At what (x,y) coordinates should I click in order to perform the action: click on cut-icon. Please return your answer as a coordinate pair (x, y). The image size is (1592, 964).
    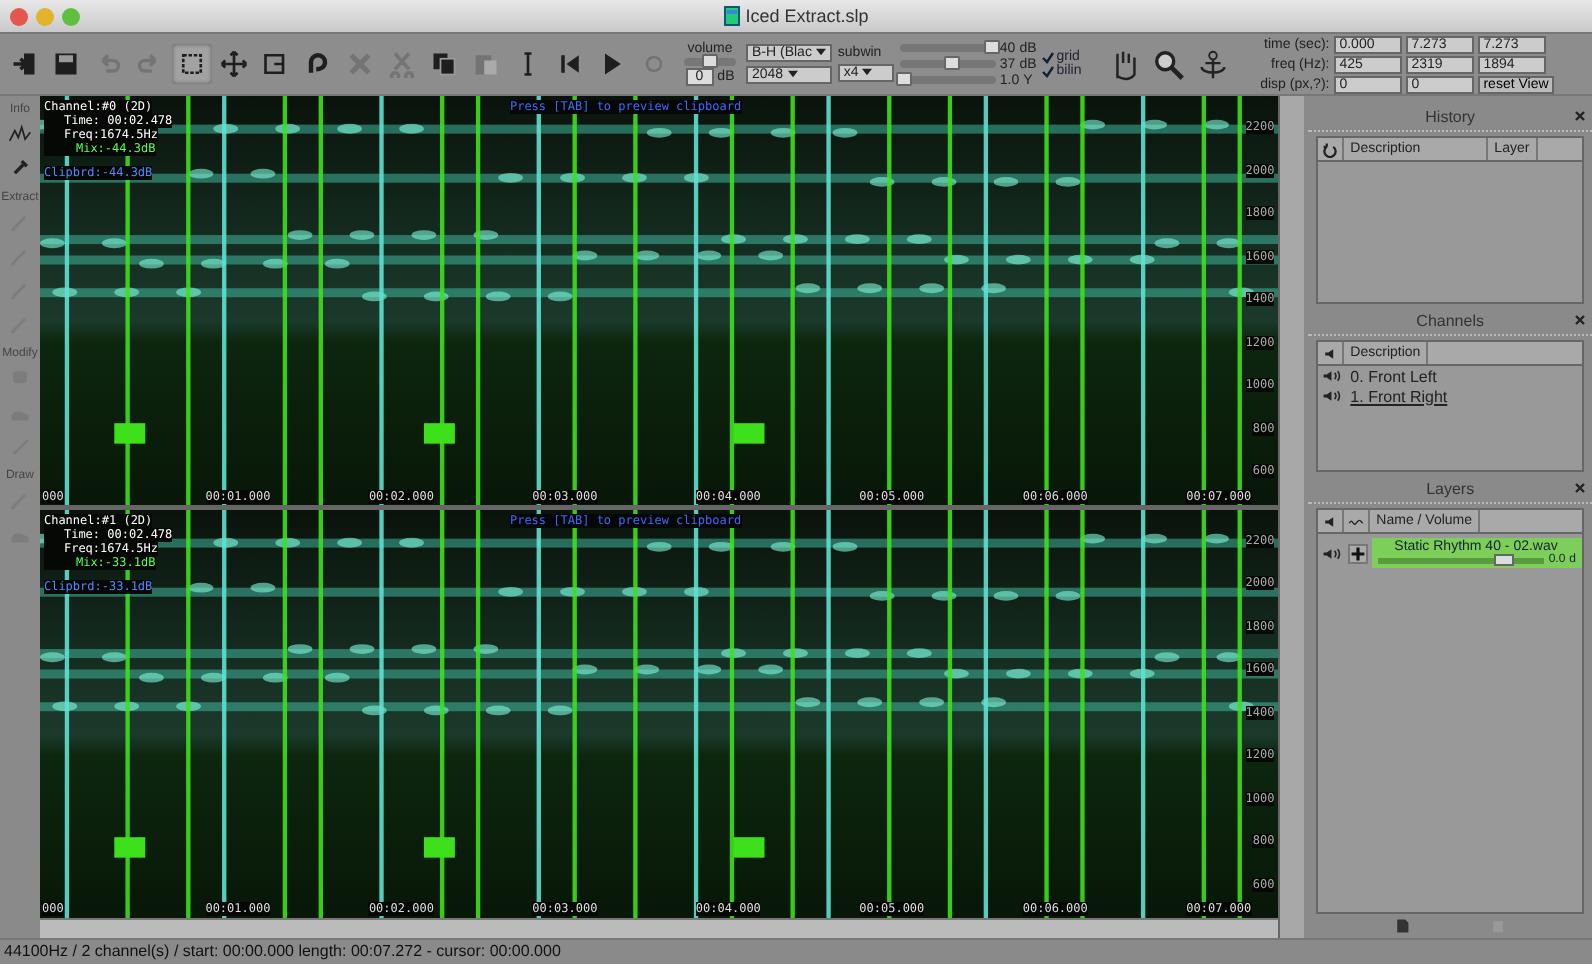
    Looking at the image, I should click on (402, 64).